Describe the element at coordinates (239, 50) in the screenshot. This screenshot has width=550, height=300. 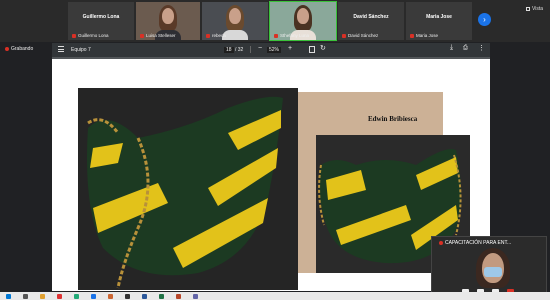
I see `page-total: / 32` at that location.